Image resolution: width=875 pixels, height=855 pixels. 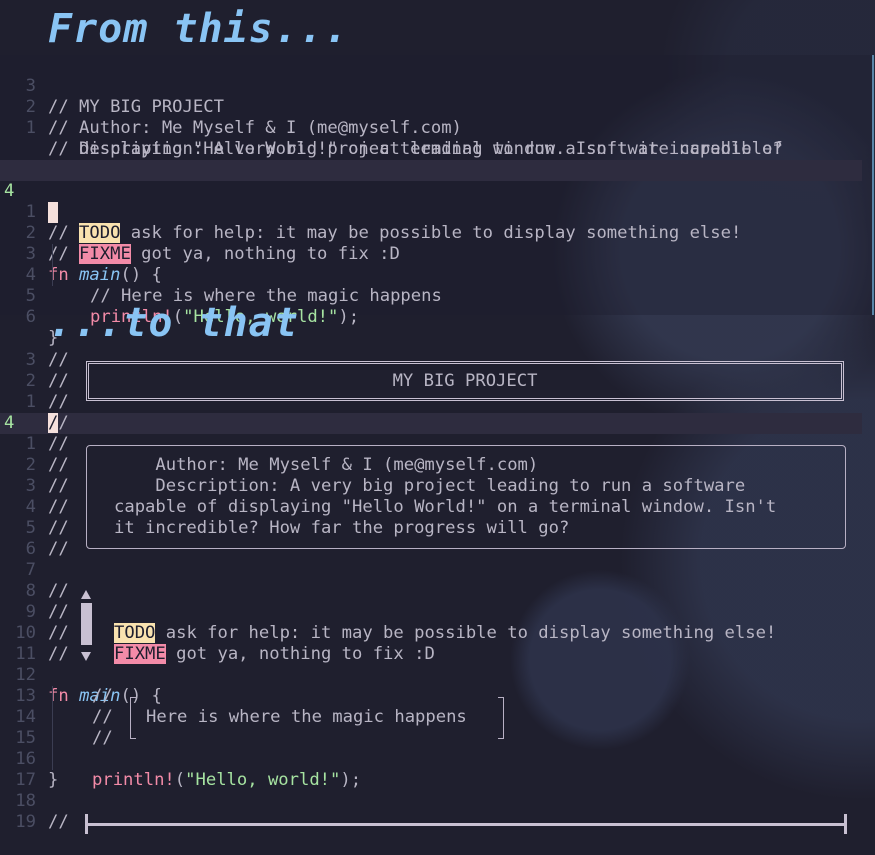 What do you see at coordinates (86, 624) in the screenshot?
I see `scrollbar-thumb` at bounding box center [86, 624].